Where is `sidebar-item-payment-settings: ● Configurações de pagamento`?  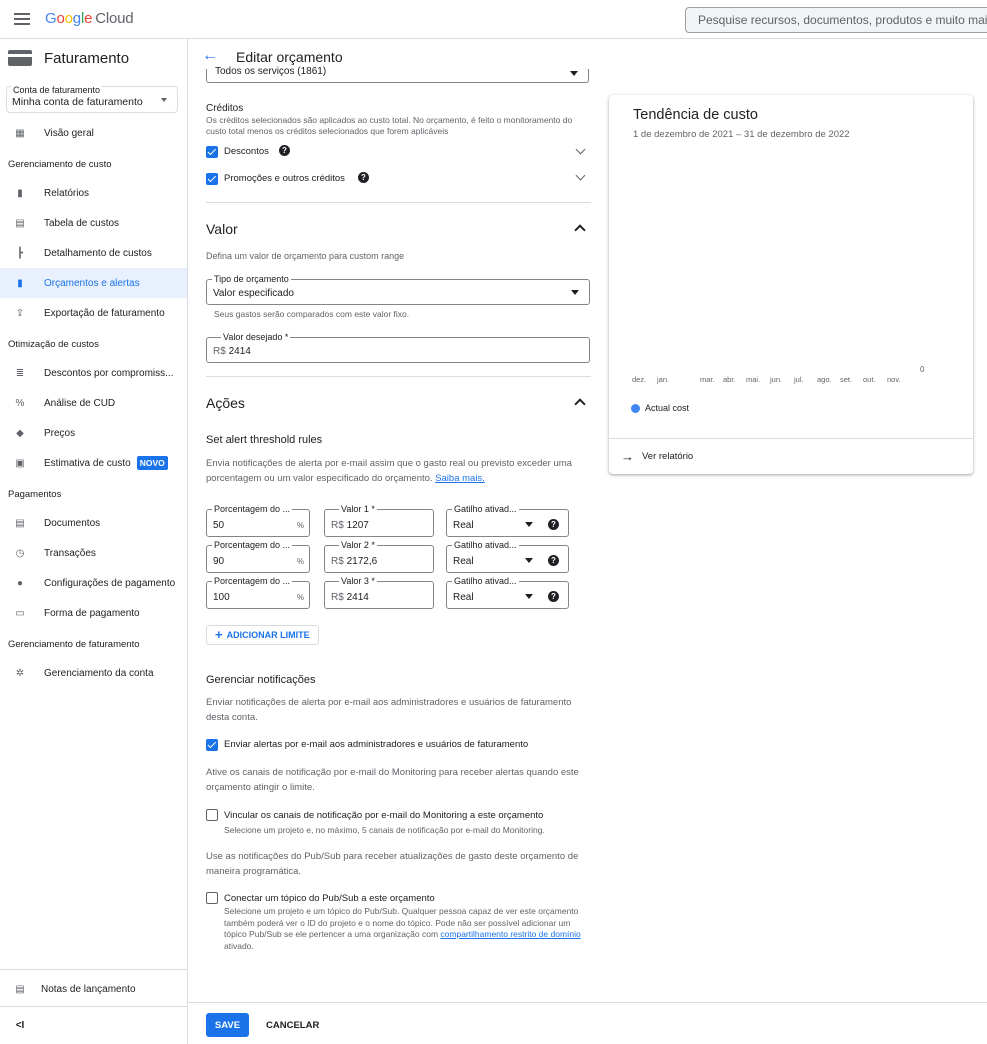
sidebar-item-payment-settings: ● Configurações de pagamento is located at coordinates (93, 583).